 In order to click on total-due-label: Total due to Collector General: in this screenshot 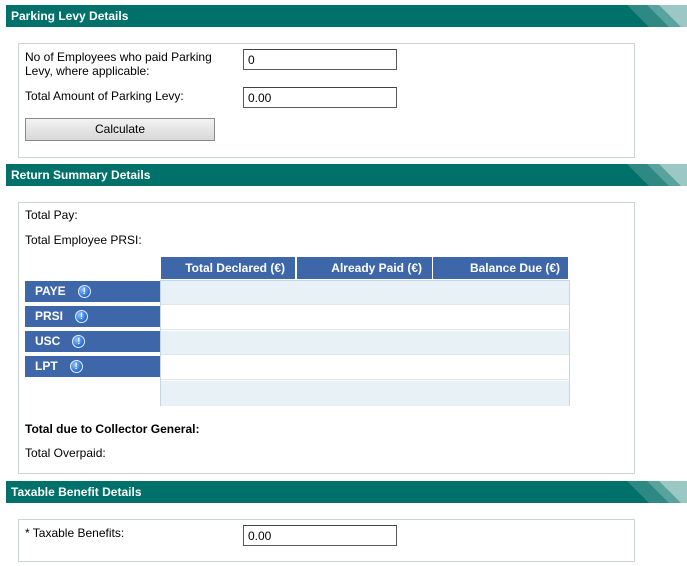, I will do `click(112, 429)`.